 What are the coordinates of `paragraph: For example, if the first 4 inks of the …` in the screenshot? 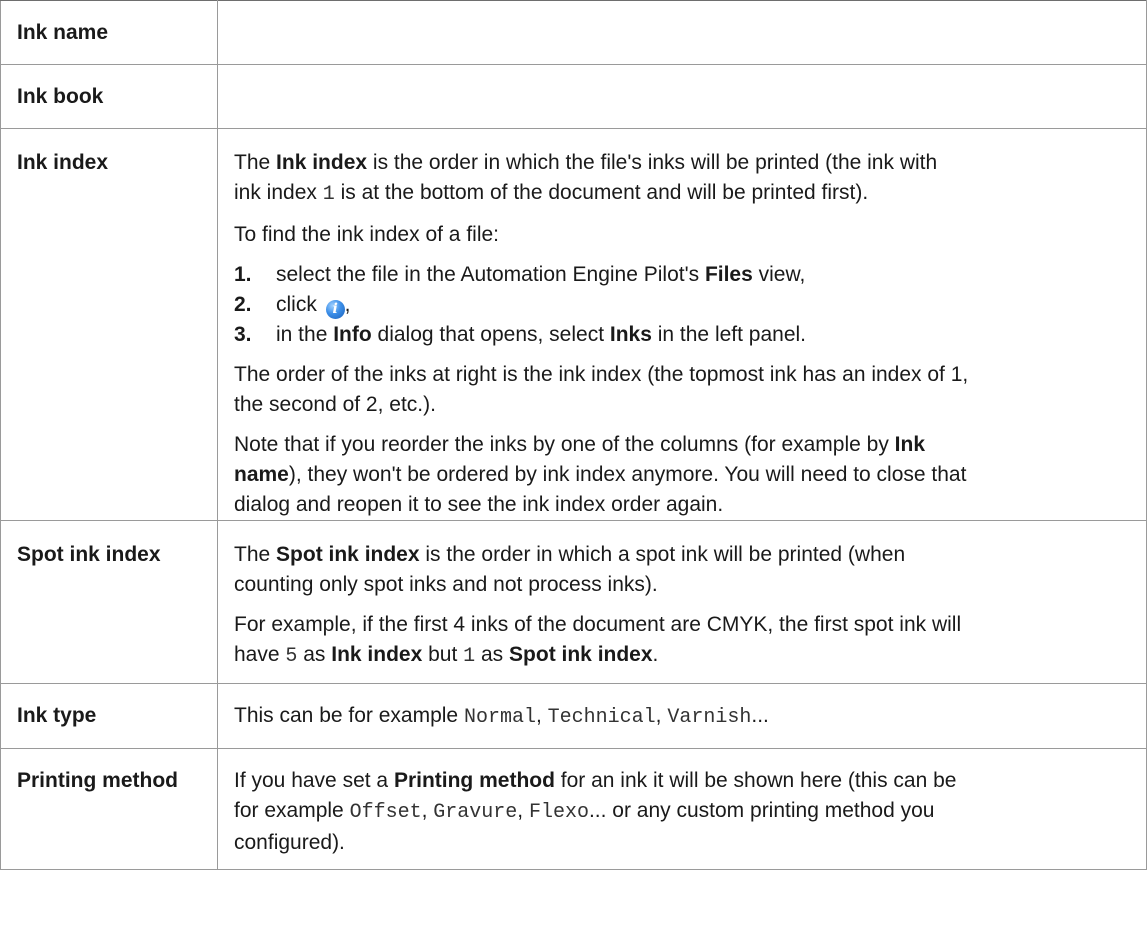 It's located at (598, 624).